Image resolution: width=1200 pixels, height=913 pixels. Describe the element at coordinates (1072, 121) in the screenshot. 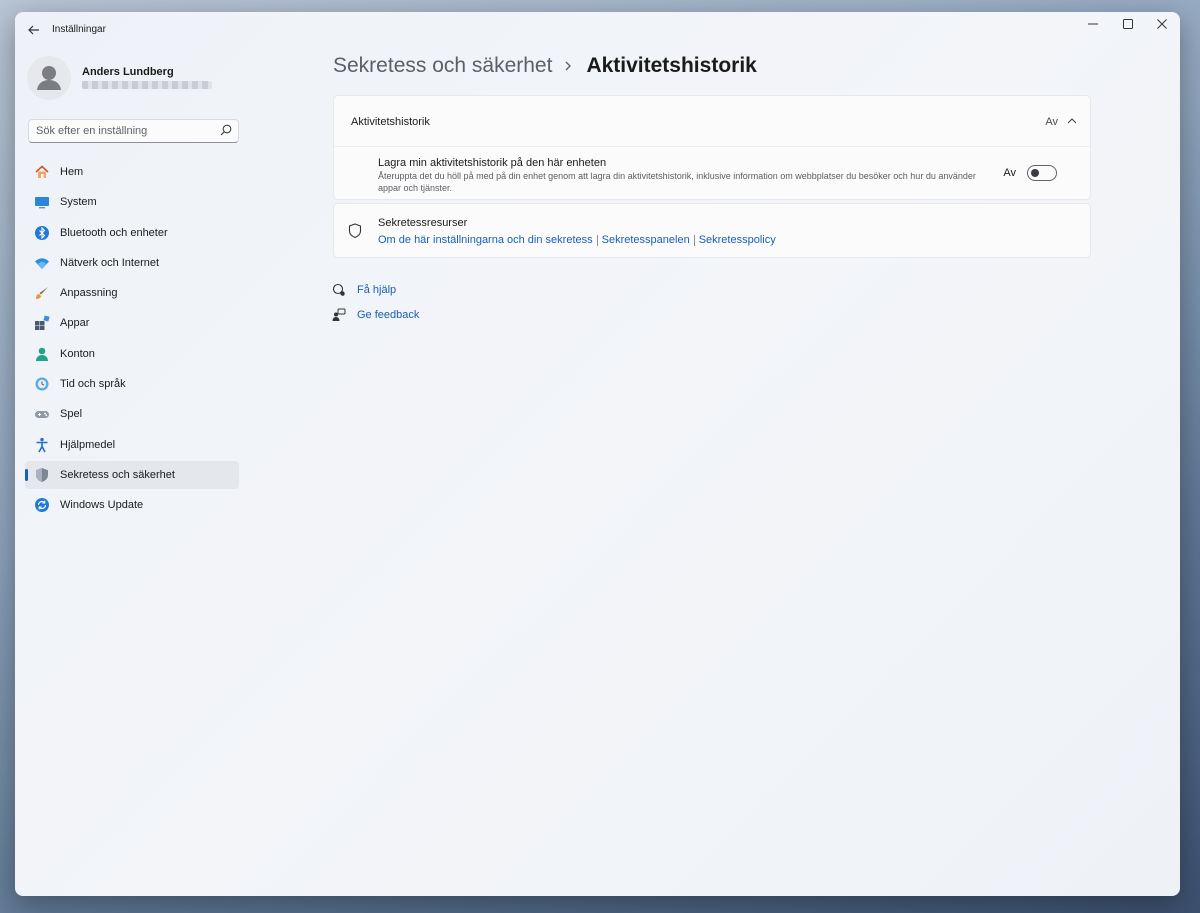

I see `chevron-up-icon` at that location.